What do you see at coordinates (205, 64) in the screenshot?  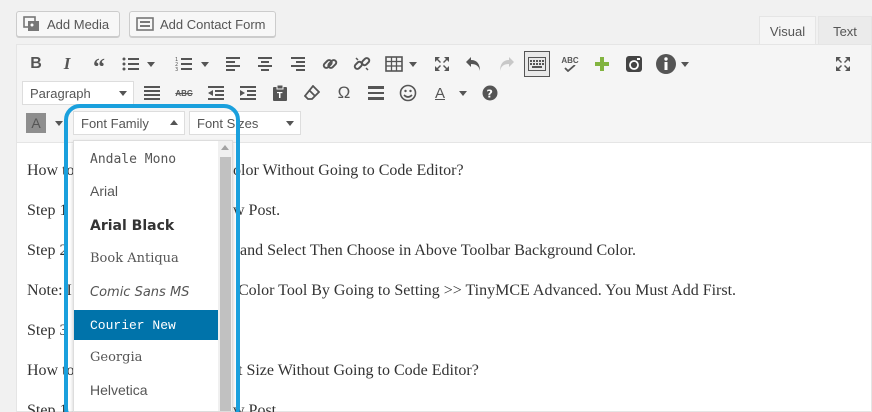 I see `numbered-list-chevron-down-icon` at bounding box center [205, 64].